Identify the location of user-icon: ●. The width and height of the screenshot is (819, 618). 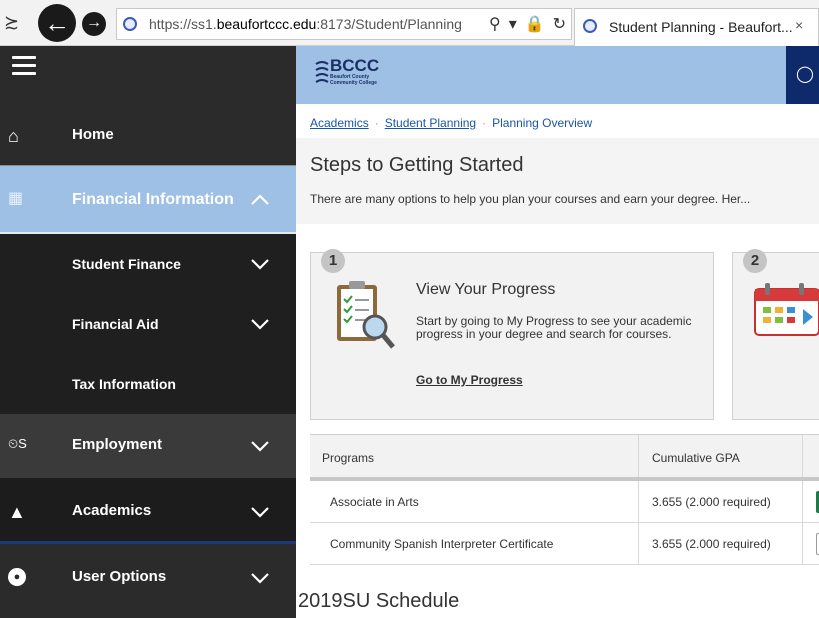
(17, 577).